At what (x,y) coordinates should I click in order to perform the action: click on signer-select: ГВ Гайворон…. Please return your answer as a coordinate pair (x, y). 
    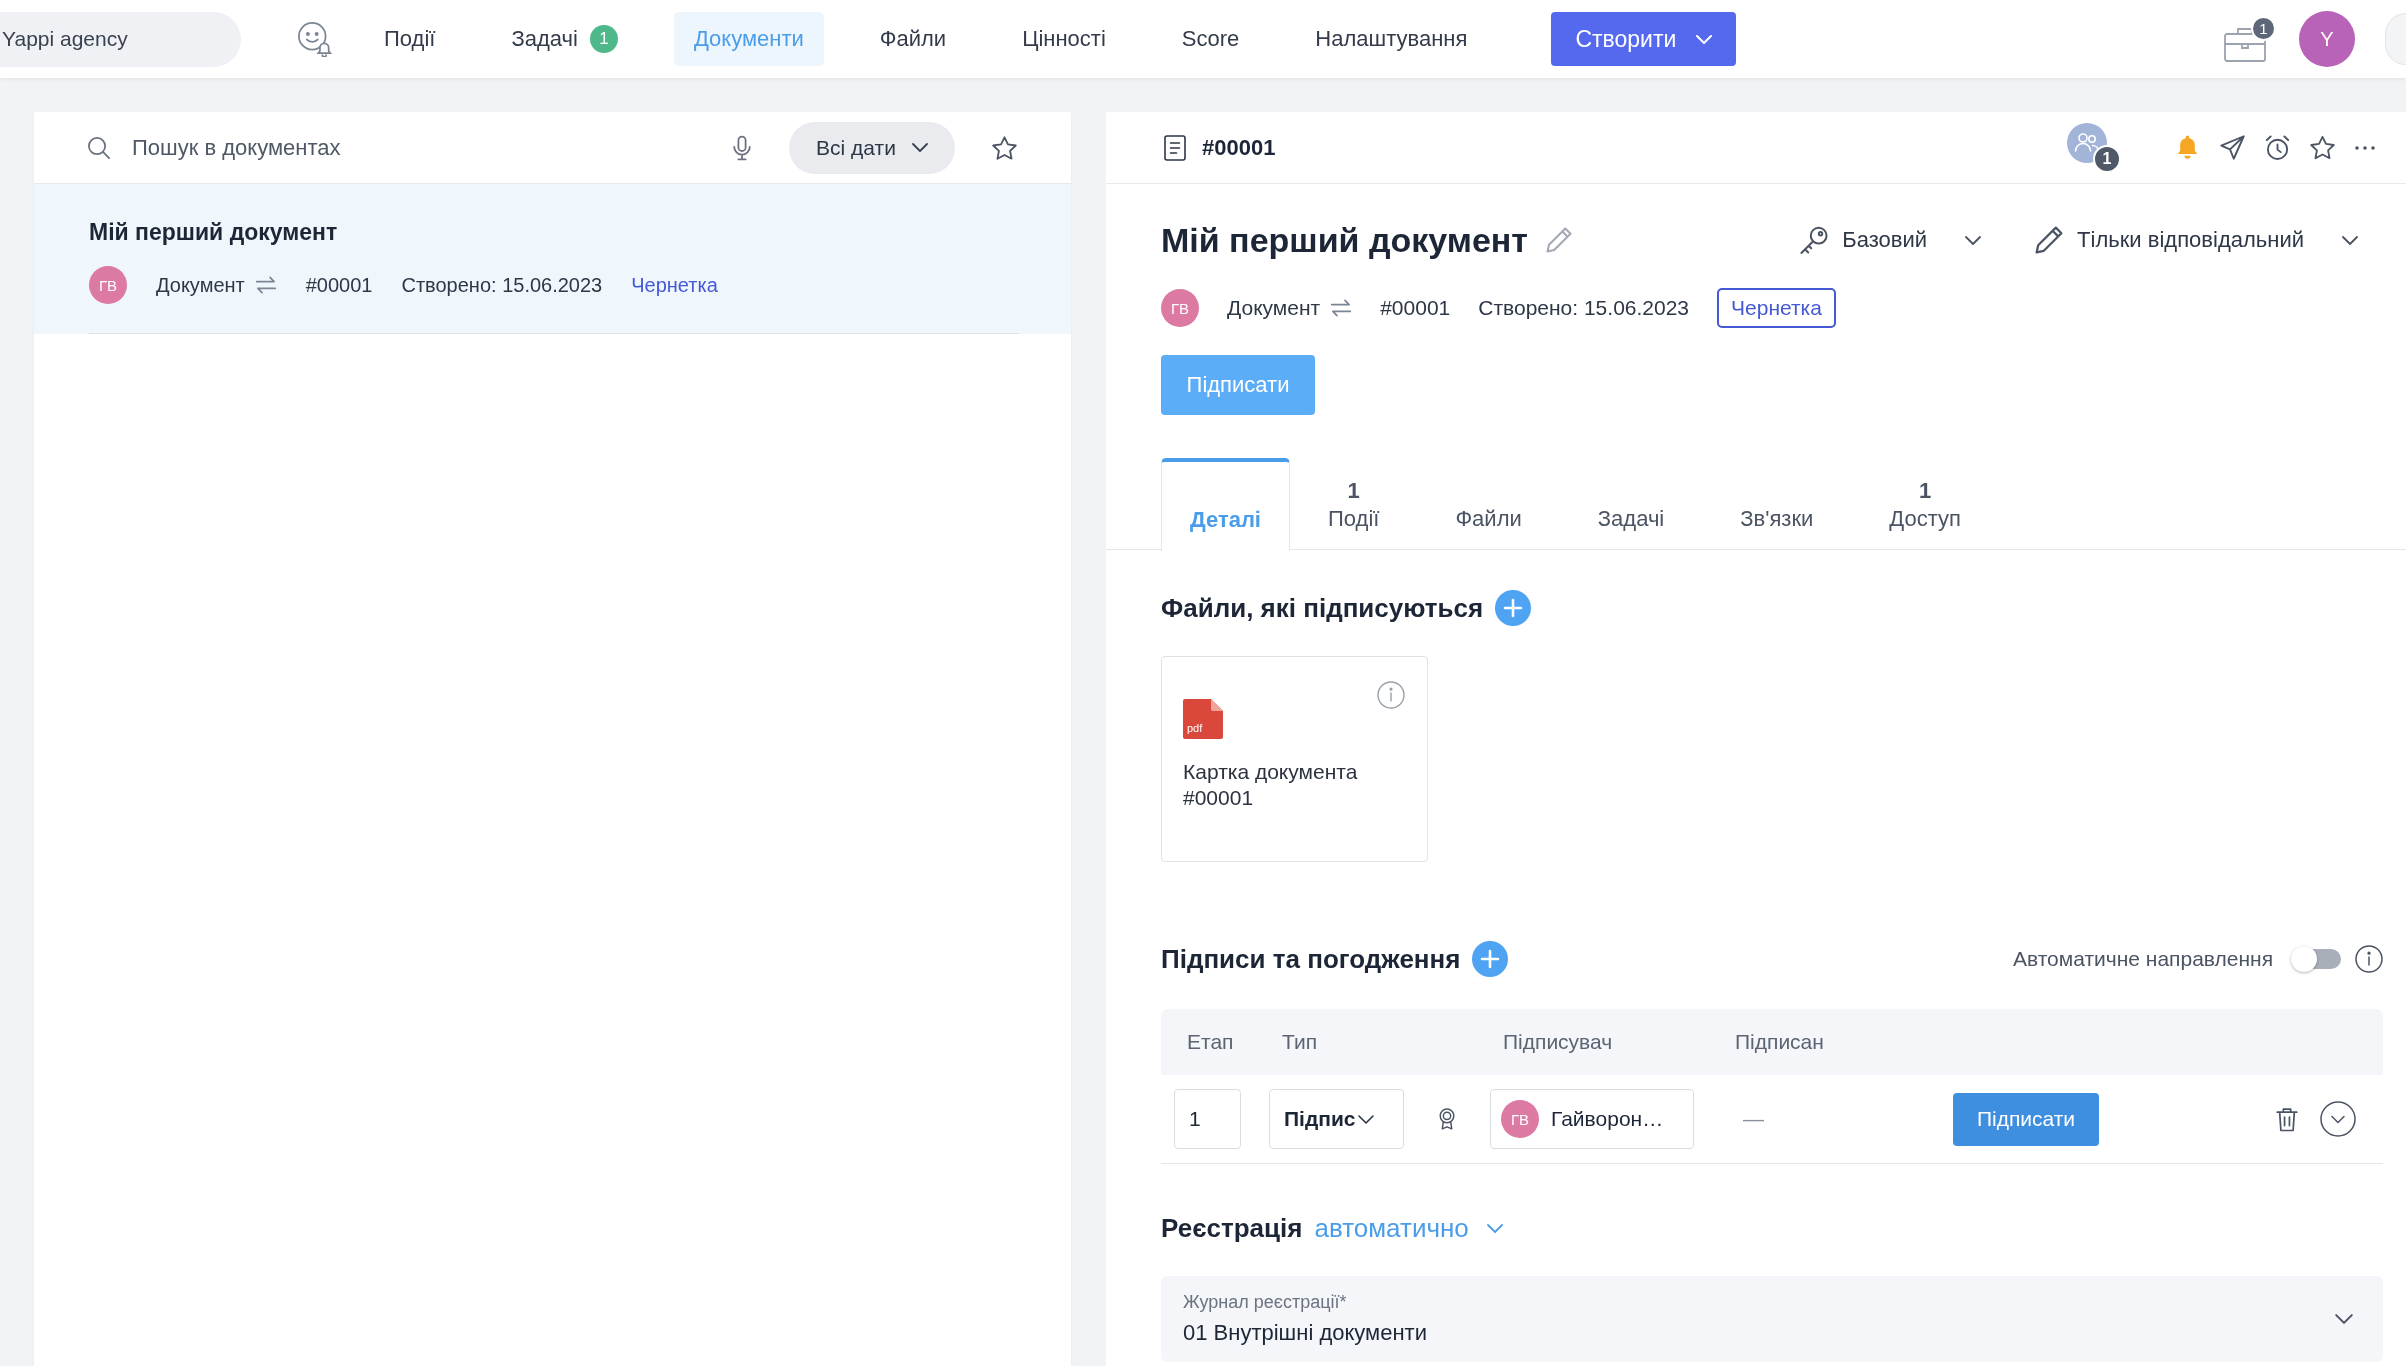
    Looking at the image, I should click on (1592, 1119).